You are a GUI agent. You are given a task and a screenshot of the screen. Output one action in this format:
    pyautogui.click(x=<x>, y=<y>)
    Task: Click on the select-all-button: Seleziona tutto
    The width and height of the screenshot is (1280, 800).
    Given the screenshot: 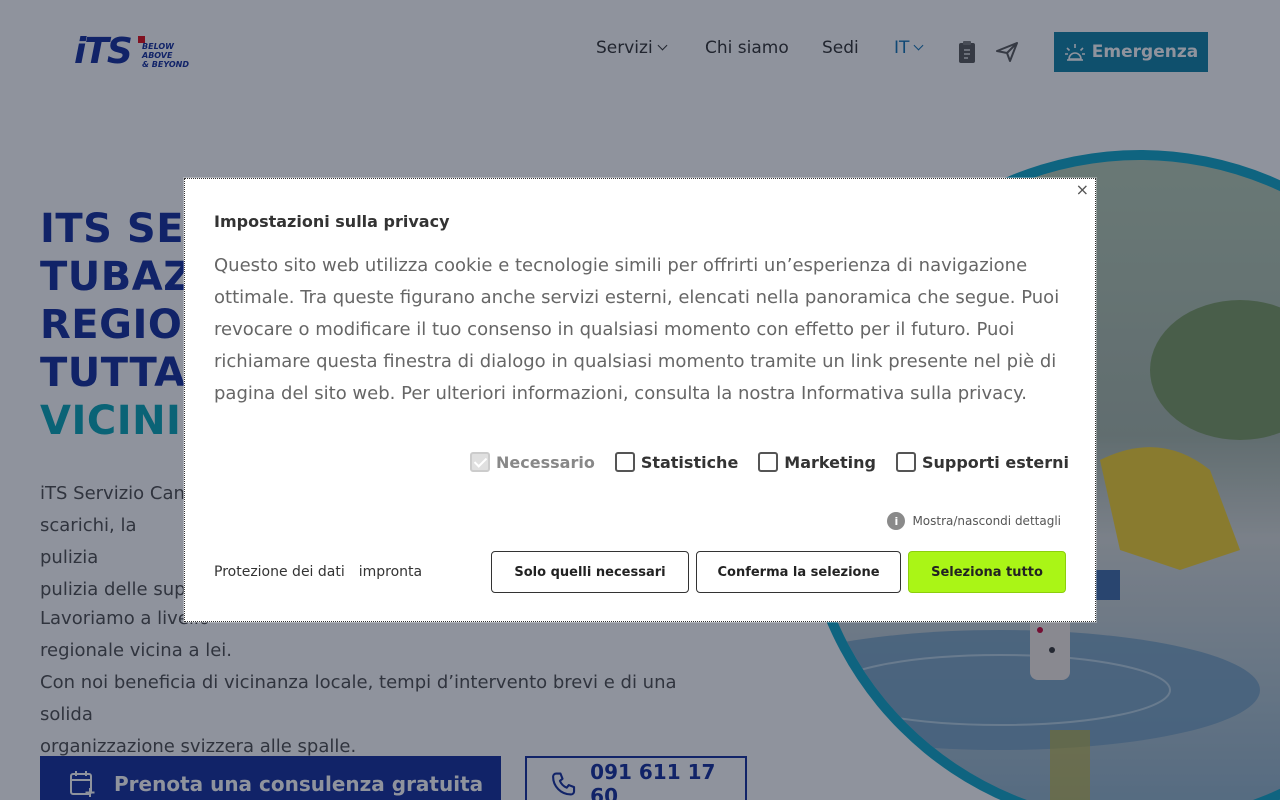 What is the action you would take?
    pyautogui.click(x=987, y=572)
    